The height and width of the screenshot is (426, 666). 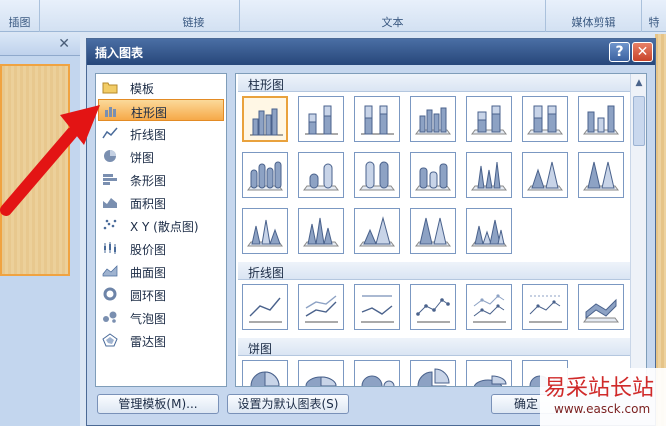 I want to click on chart-type-100-stacked-cylinder, so click(x=377, y=175).